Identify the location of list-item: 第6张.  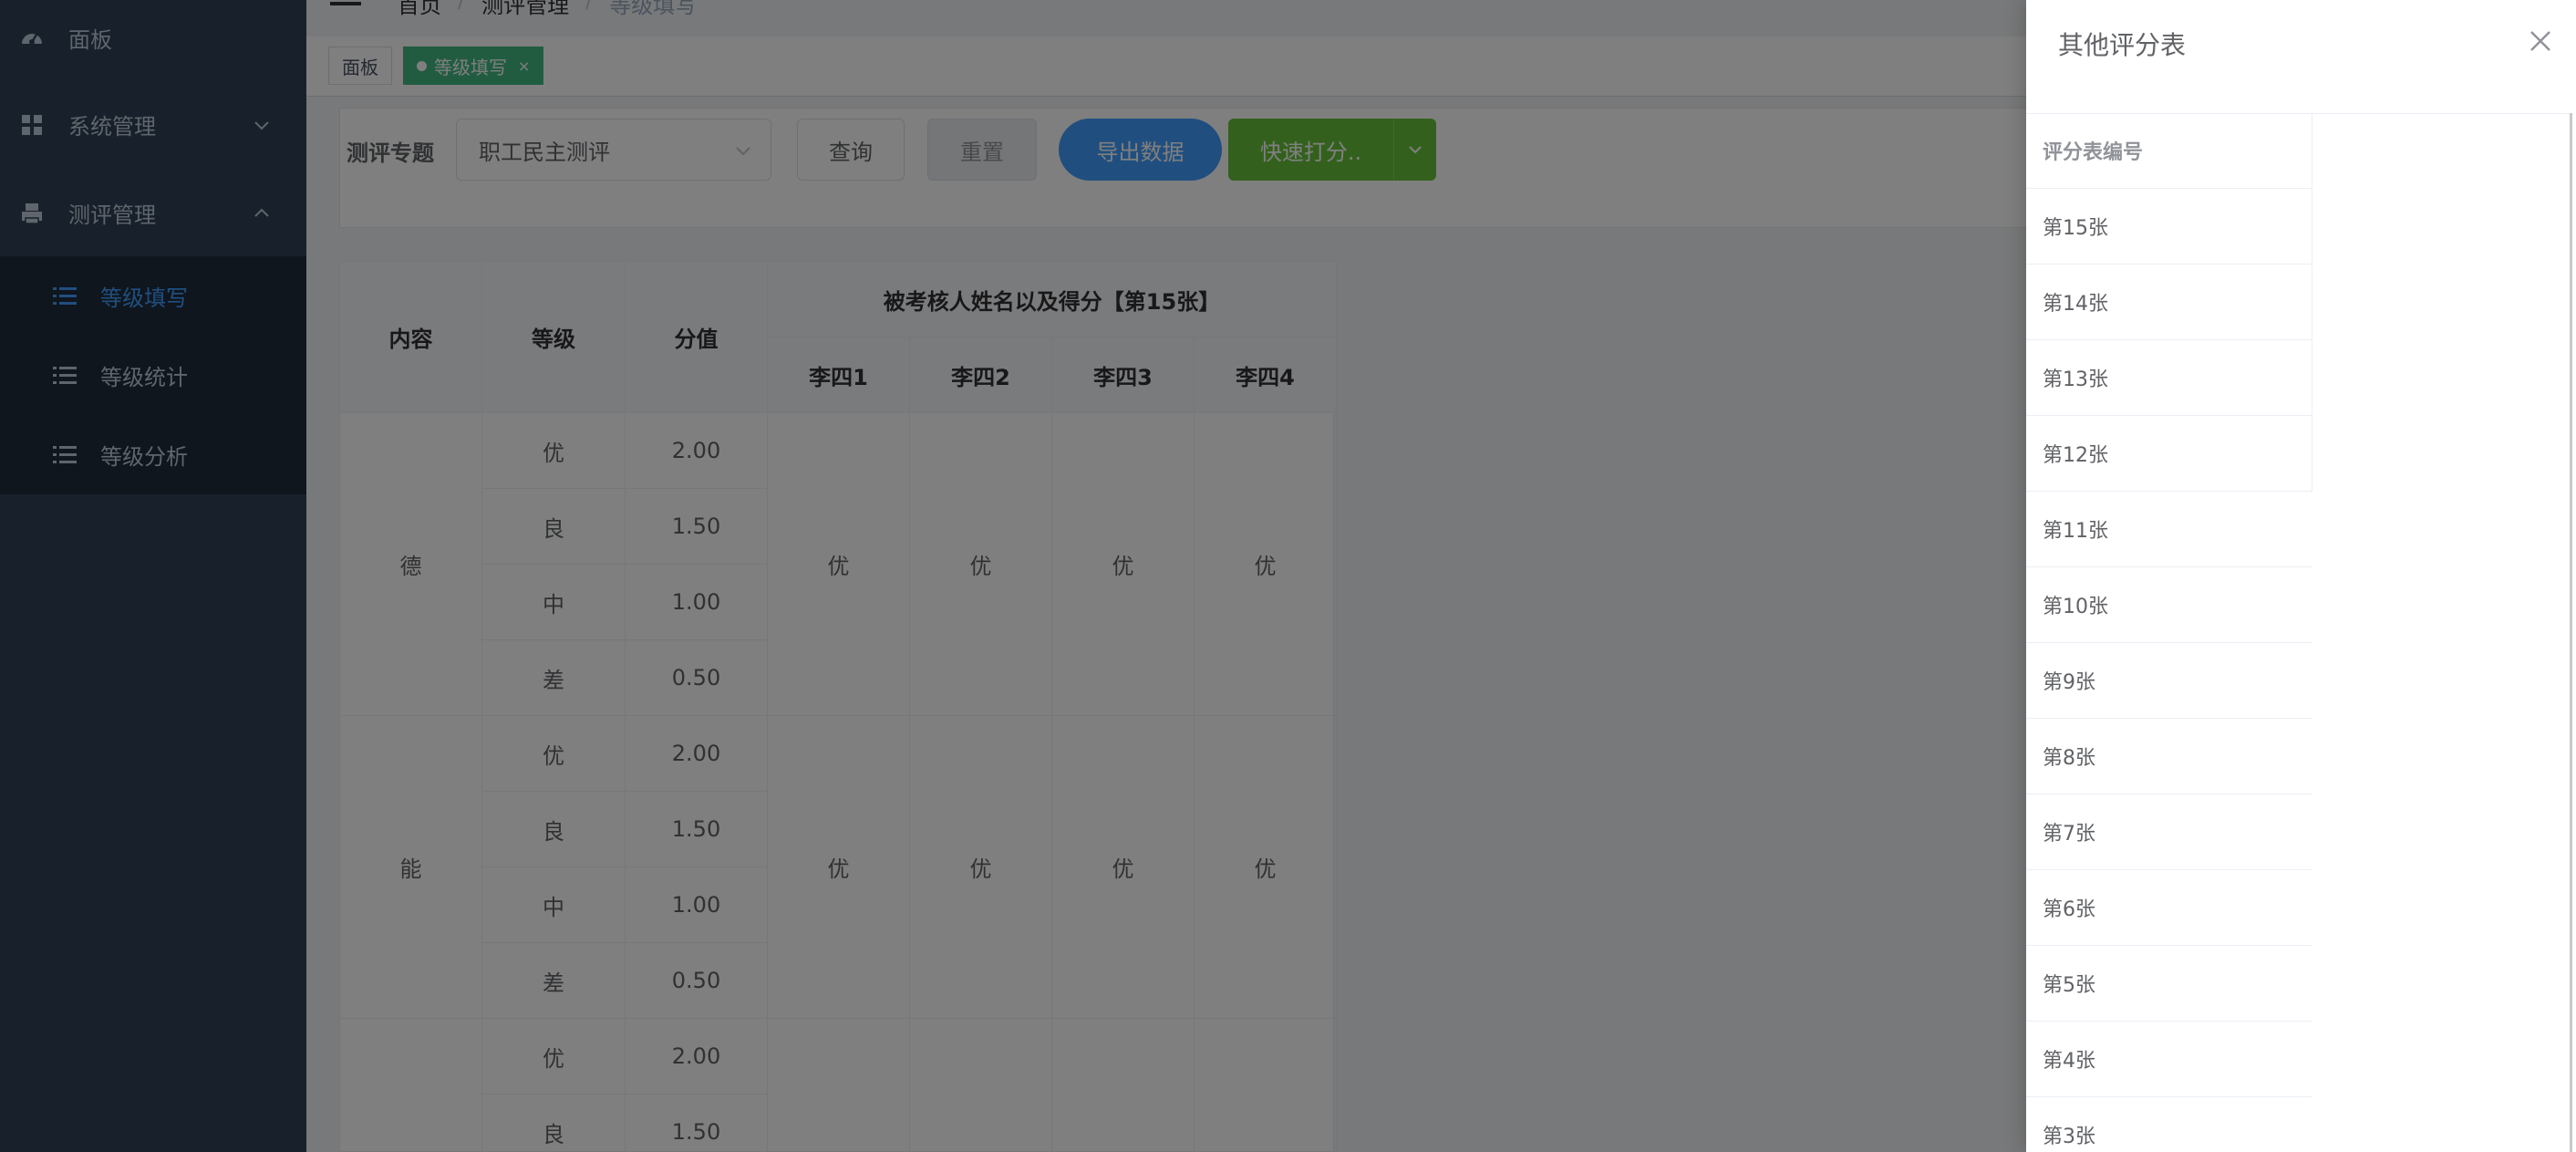
(2169, 908).